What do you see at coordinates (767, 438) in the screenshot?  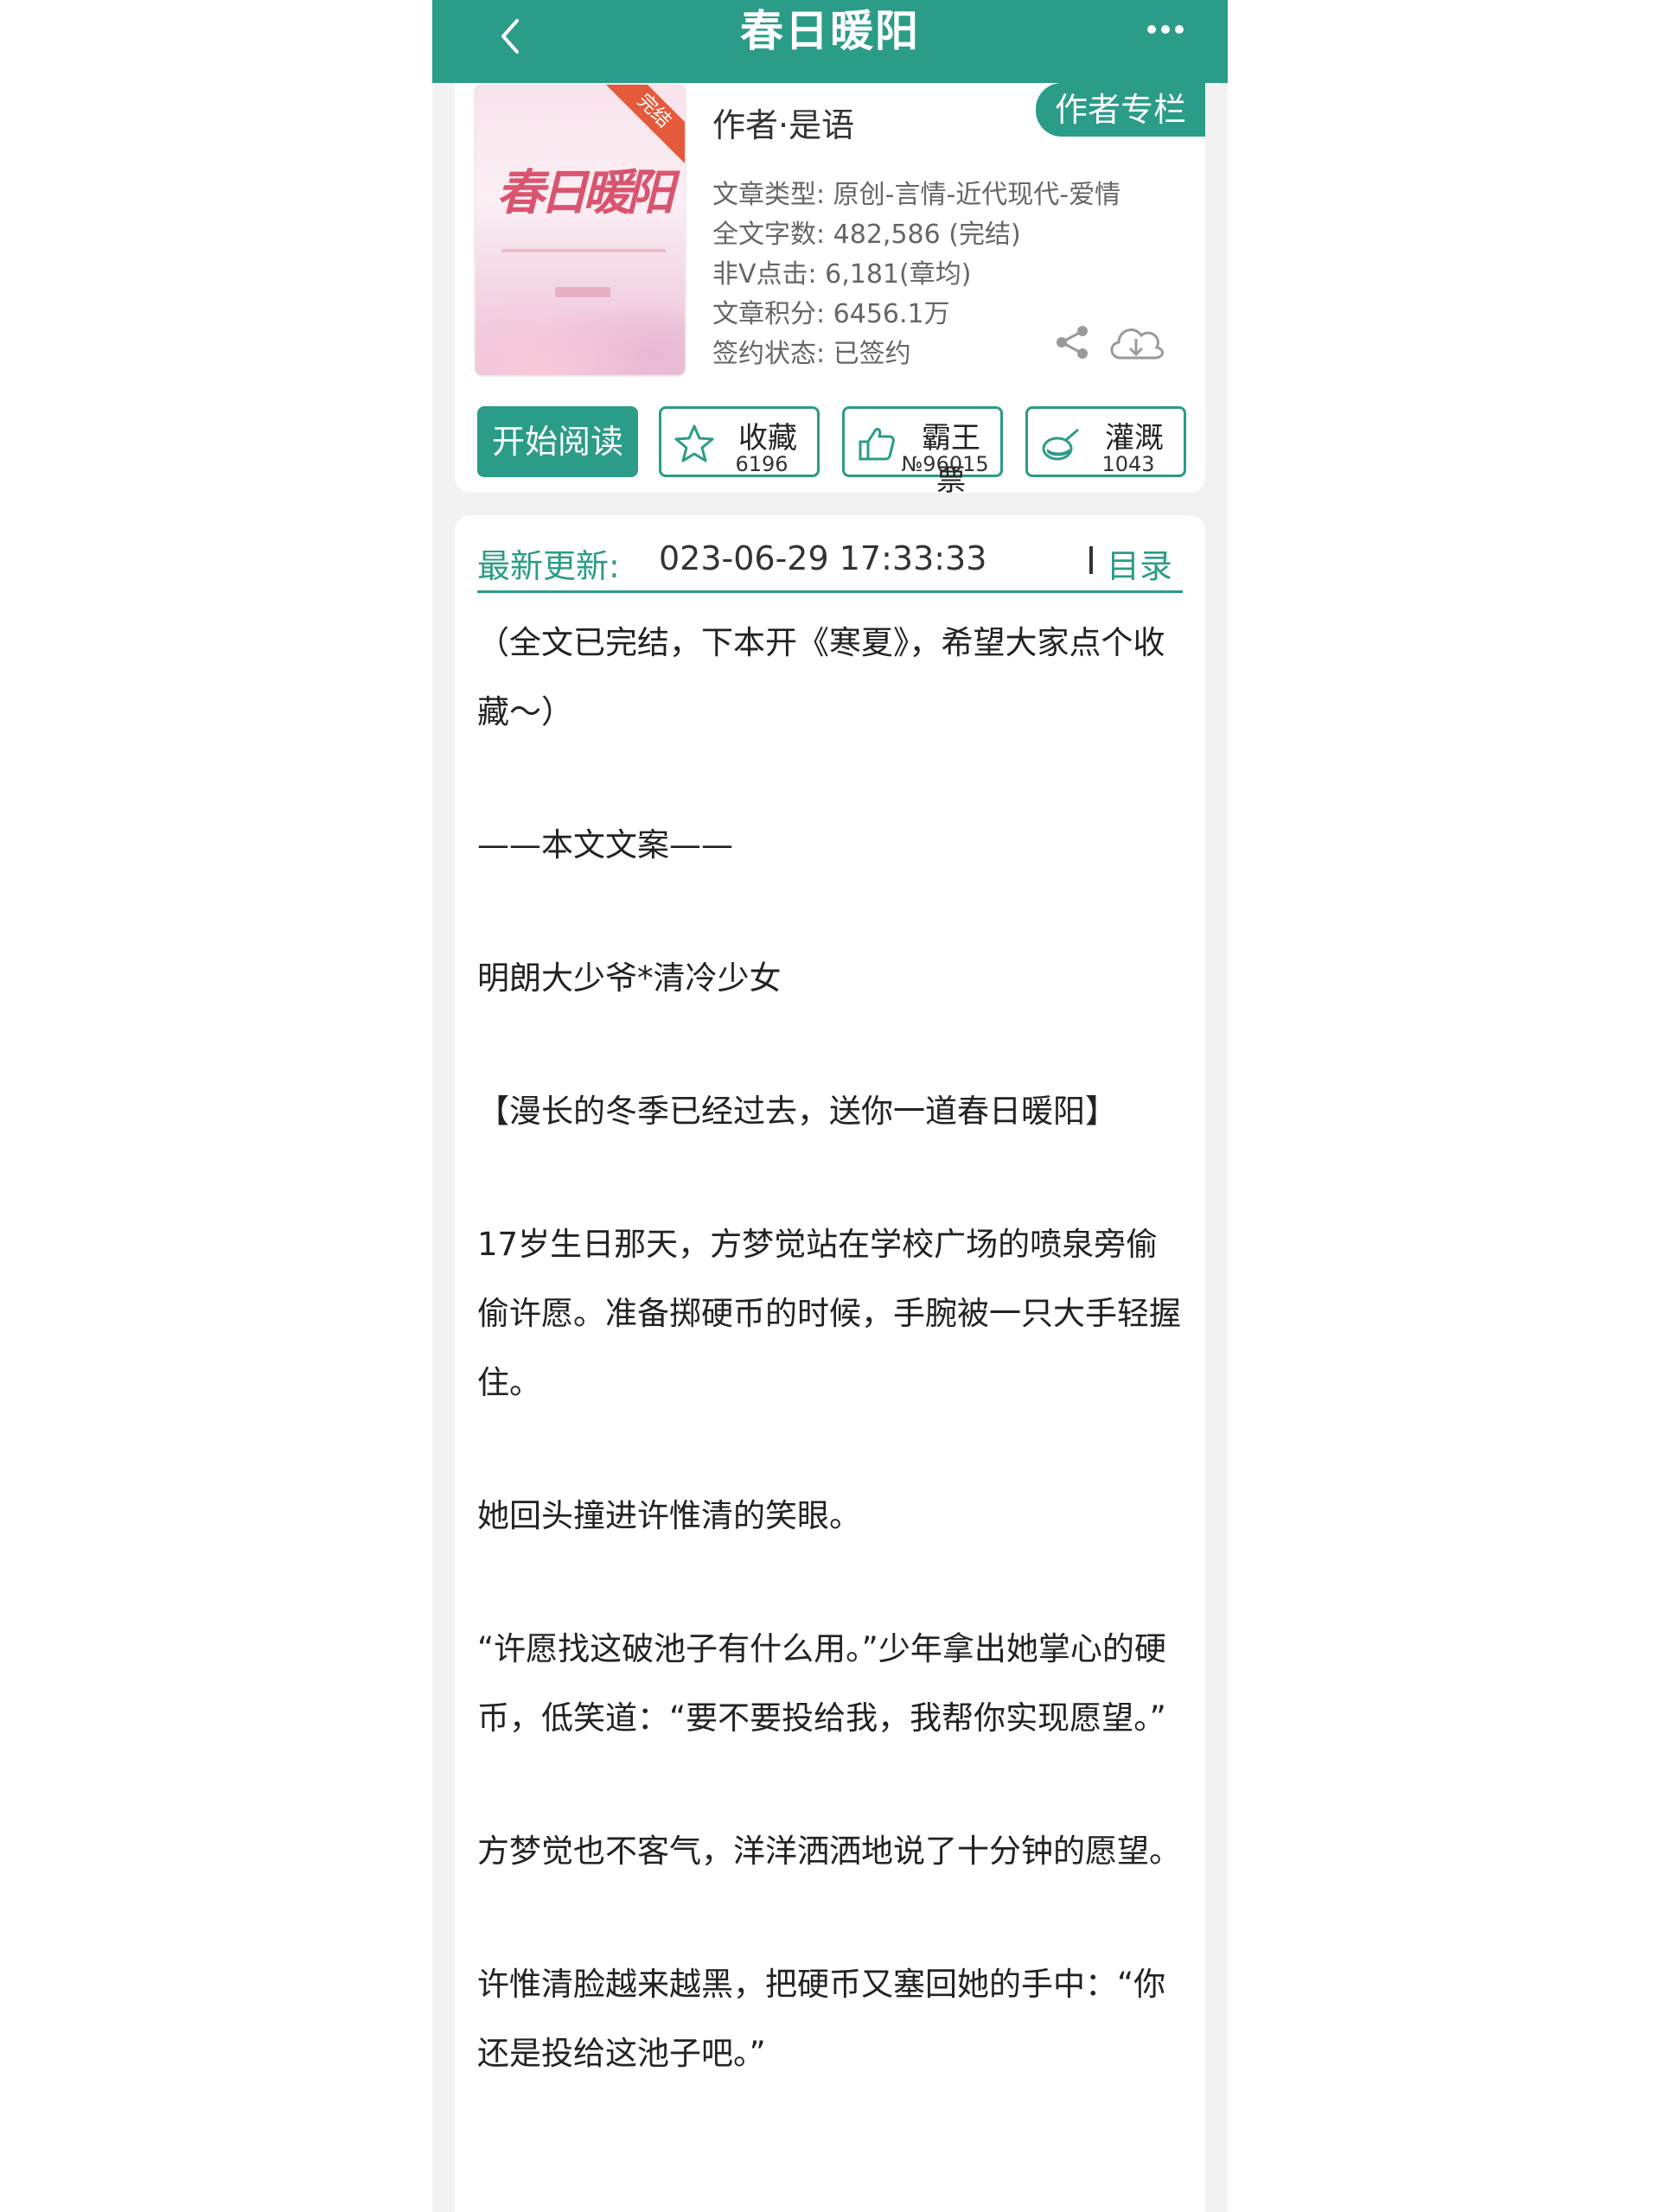 I see `favorite-label: 收藏` at bounding box center [767, 438].